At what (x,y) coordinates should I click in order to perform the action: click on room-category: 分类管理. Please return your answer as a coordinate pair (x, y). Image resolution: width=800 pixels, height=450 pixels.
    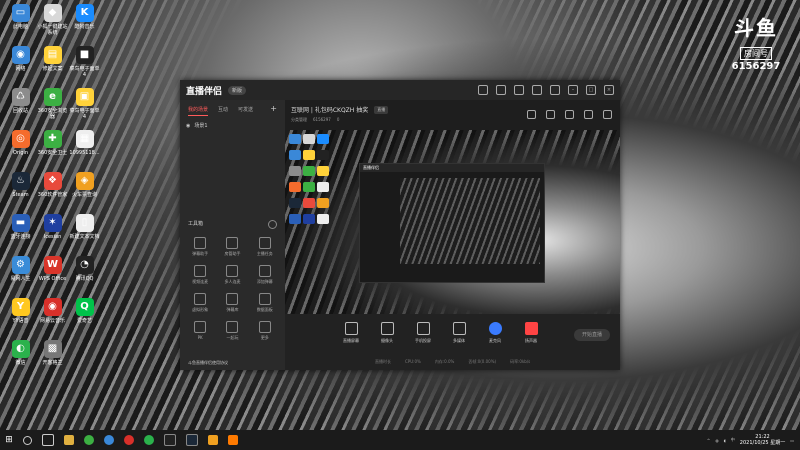
    Looking at the image, I should click on (299, 120).